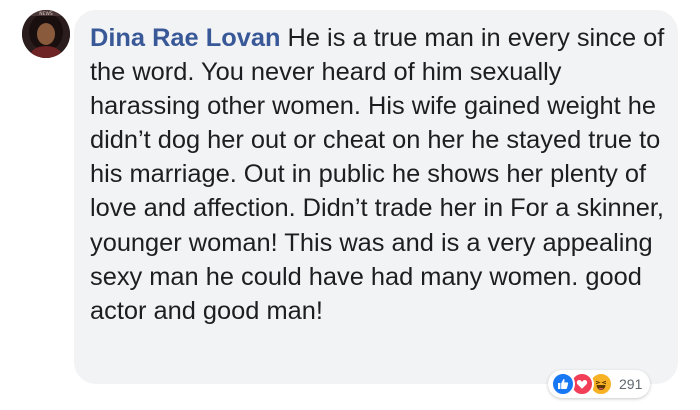 This screenshot has height=410, width=700. I want to click on author-name: Dina Rae Lovan, so click(185, 38).